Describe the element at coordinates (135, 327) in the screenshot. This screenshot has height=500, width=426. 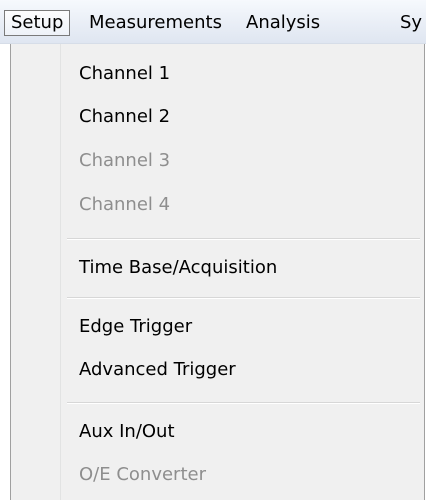
I see `menu-item-edge-trigger: Edge Trigger` at that location.